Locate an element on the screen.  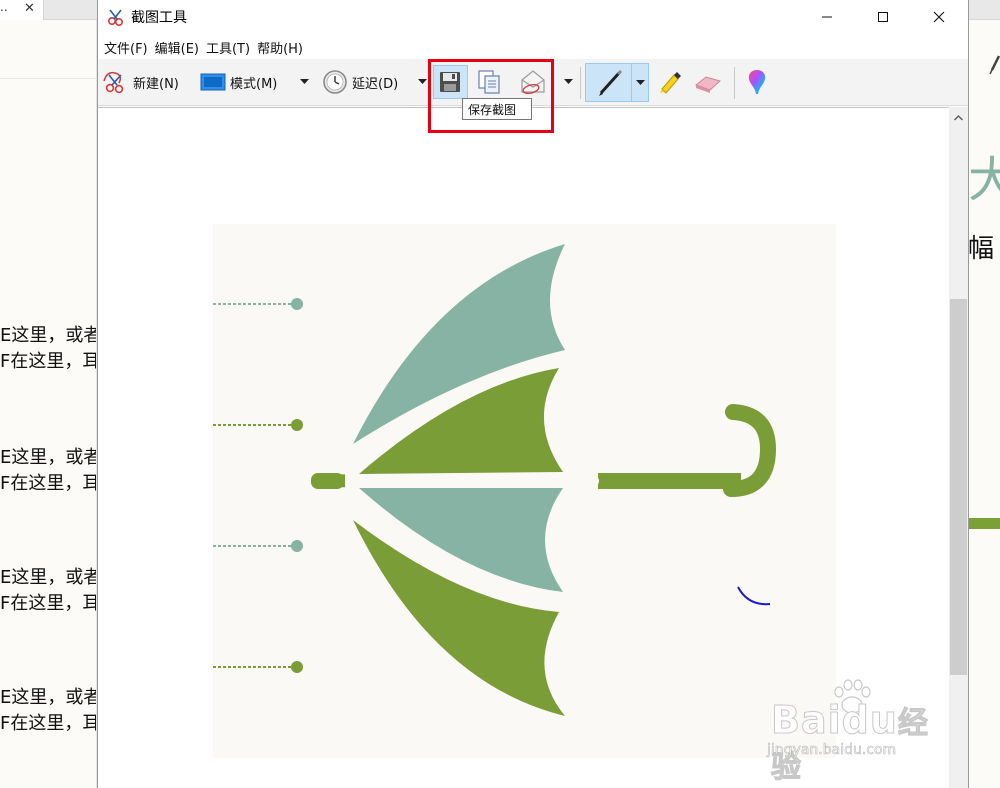
menu-bar: 文件(F) 编辑(E) 工具(T) 帮助(H) is located at coordinates (533, 47).